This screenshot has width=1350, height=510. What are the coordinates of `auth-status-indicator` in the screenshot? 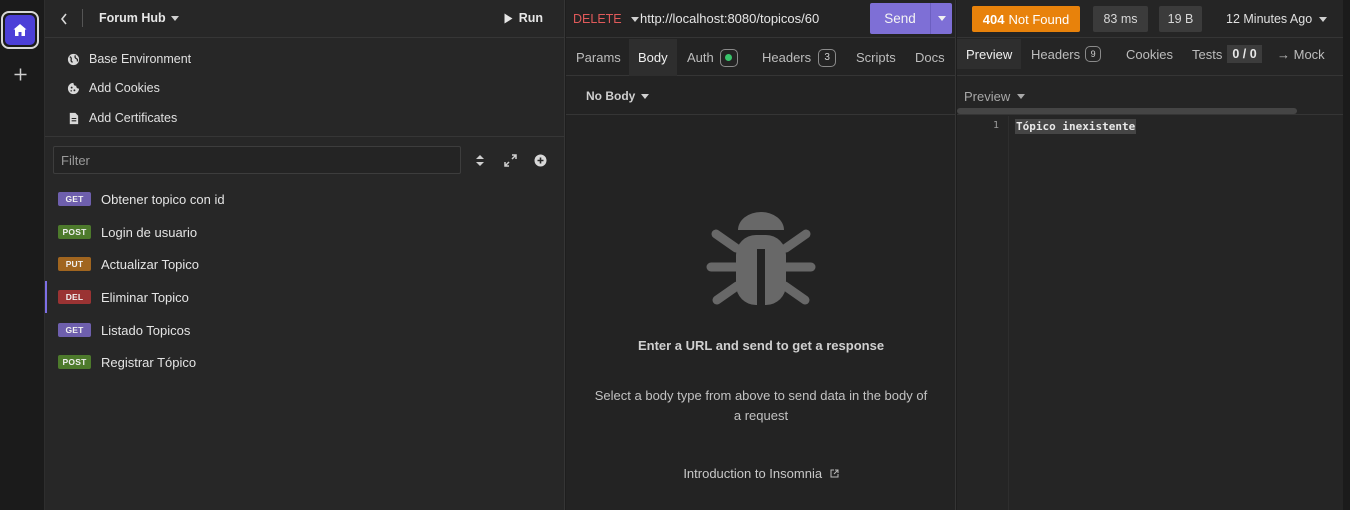 It's located at (728, 57).